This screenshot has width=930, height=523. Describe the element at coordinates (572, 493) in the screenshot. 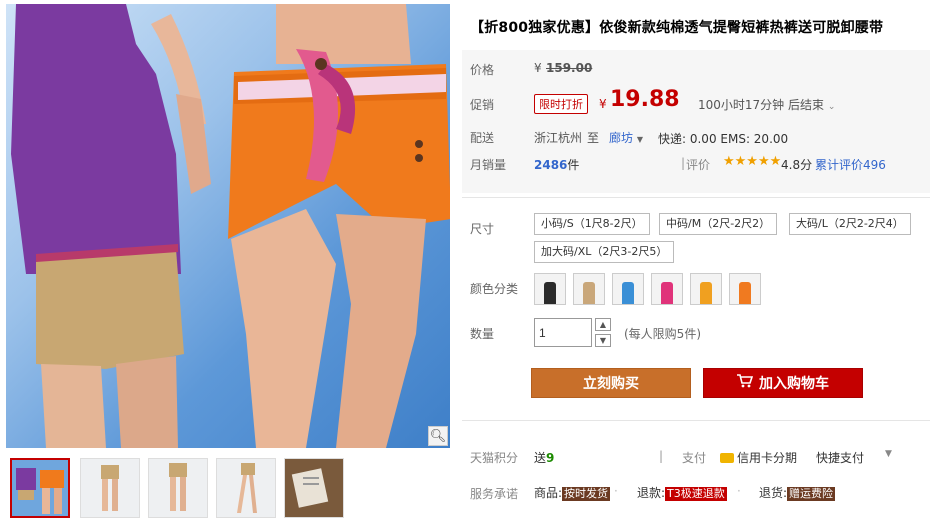

I see `service-goods: 商品: 按时发货` at that location.